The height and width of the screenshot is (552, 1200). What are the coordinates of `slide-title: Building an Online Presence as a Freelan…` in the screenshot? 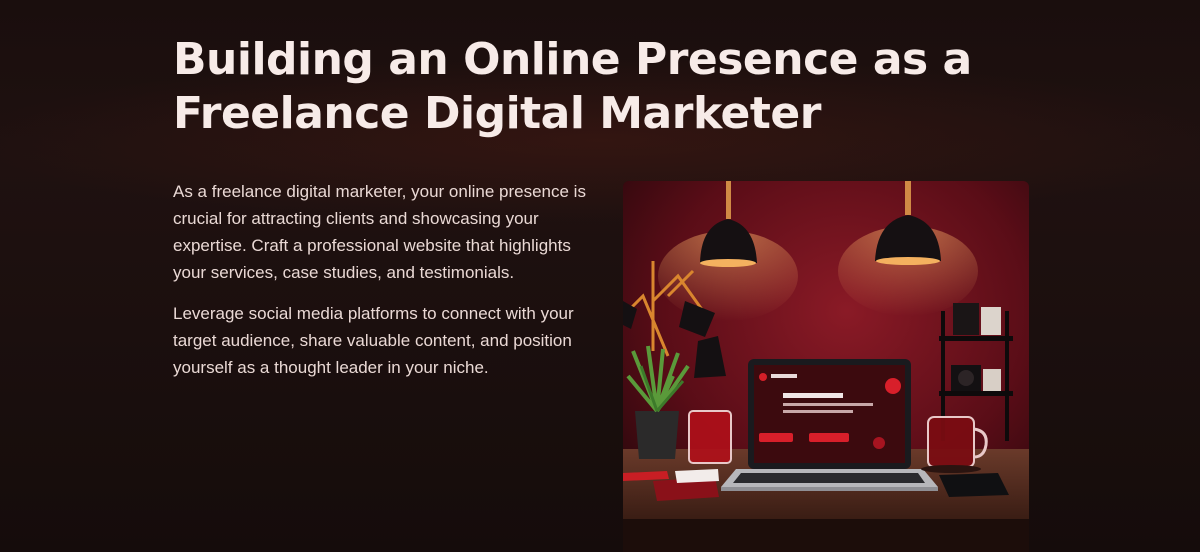 It's located at (613, 87).